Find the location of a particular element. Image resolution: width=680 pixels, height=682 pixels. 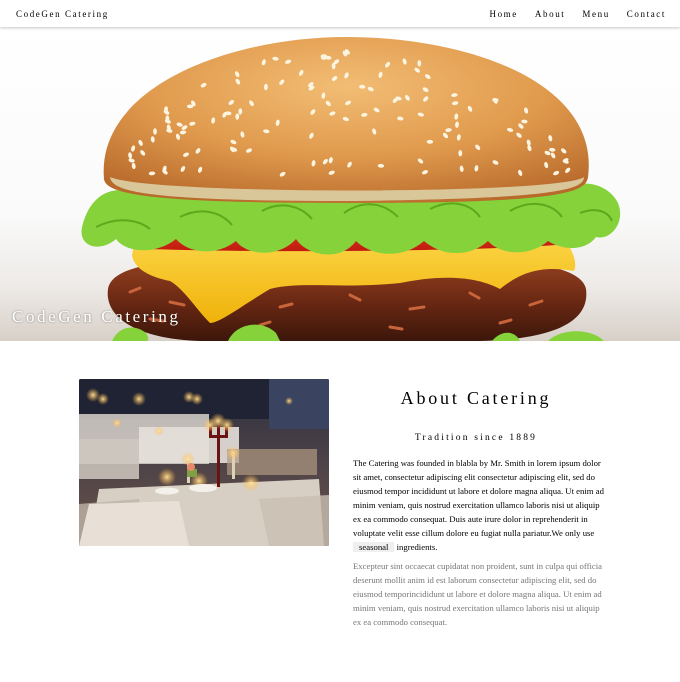

top-navigation-bar: CodeGen Catering Home About Menu Contact is located at coordinates (340, 13).